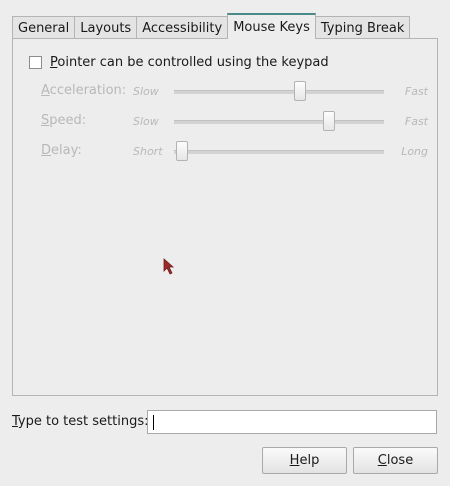 The image size is (450, 486). I want to click on test-settings-input, so click(292, 422).